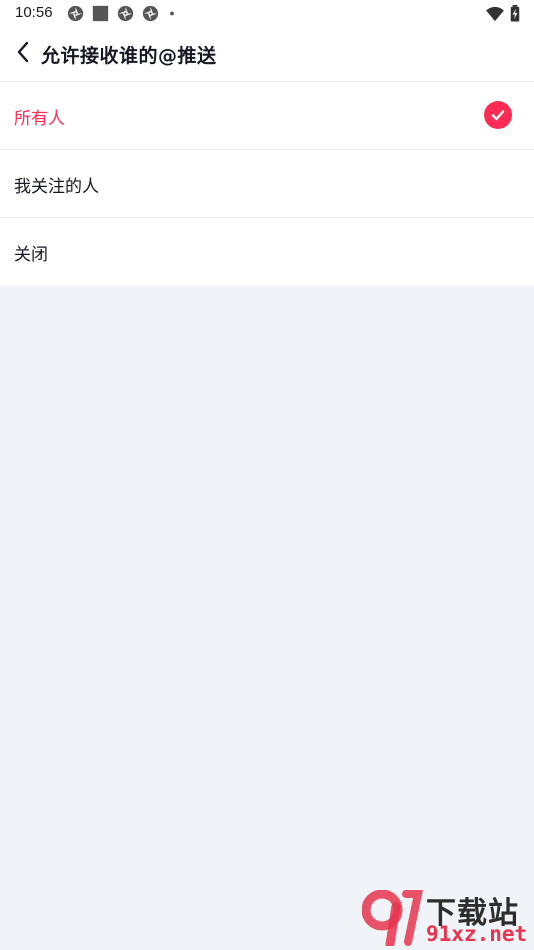 The height and width of the screenshot is (950, 534). What do you see at coordinates (495, 14) in the screenshot?
I see `wifi-icon` at bounding box center [495, 14].